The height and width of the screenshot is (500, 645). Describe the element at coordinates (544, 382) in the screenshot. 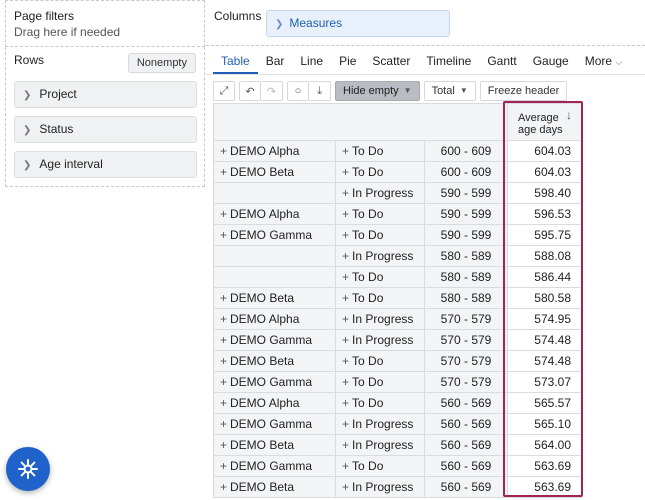

I see `cell-average-age-days: 573.07` at that location.